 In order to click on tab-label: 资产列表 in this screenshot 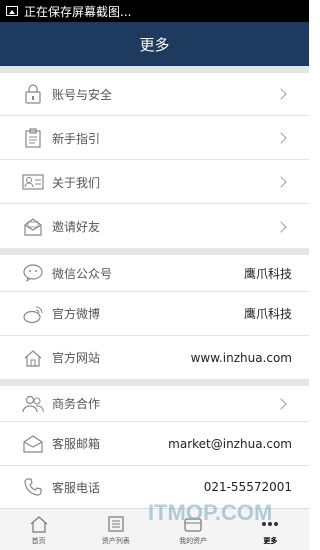, I will do `click(115, 541)`.